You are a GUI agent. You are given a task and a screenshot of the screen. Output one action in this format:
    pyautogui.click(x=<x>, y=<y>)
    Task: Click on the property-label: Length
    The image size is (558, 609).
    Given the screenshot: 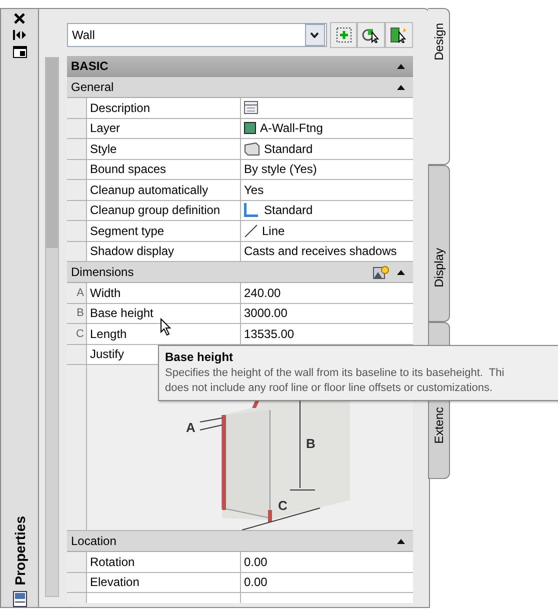 What is the action you would take?
    pyautogui.click(x=163, y=334)
    